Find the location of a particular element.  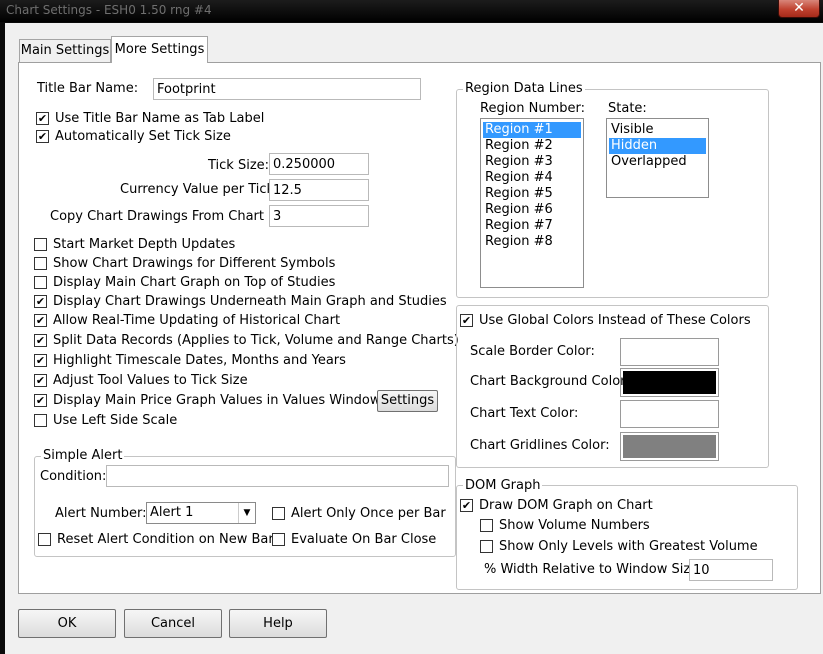

state-item: Hidden is located at coordinates (657, 146).